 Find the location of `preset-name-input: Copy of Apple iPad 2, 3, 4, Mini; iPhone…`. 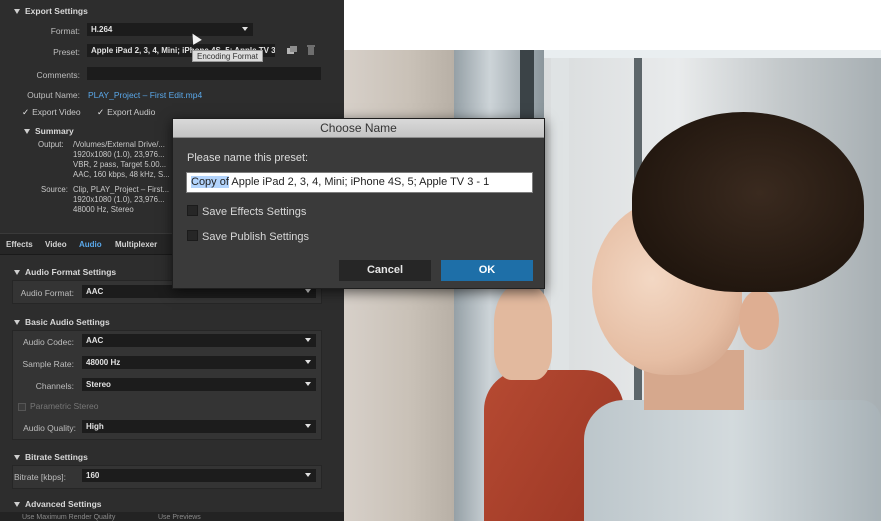

preset-name-input: Copy of Apple iPad 2, 3, 4, Mini; iPhone… is located at coordinates (359, 182).